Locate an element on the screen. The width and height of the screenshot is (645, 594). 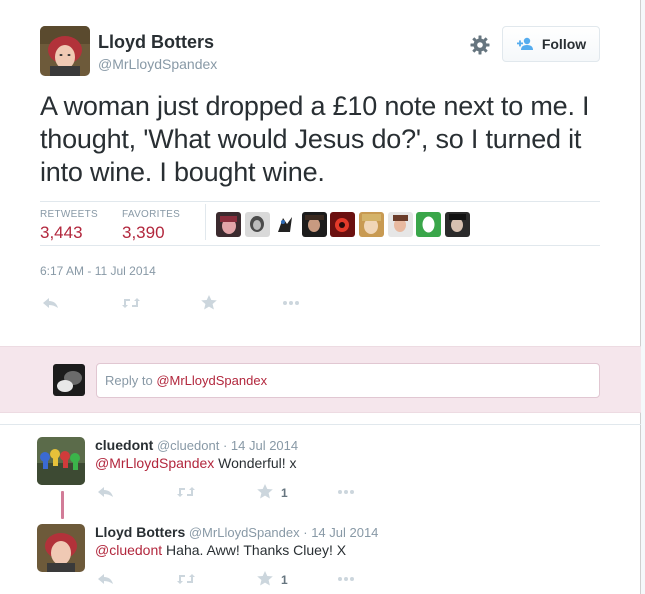
follow-button: Follow is located at coordinates (551, 44).